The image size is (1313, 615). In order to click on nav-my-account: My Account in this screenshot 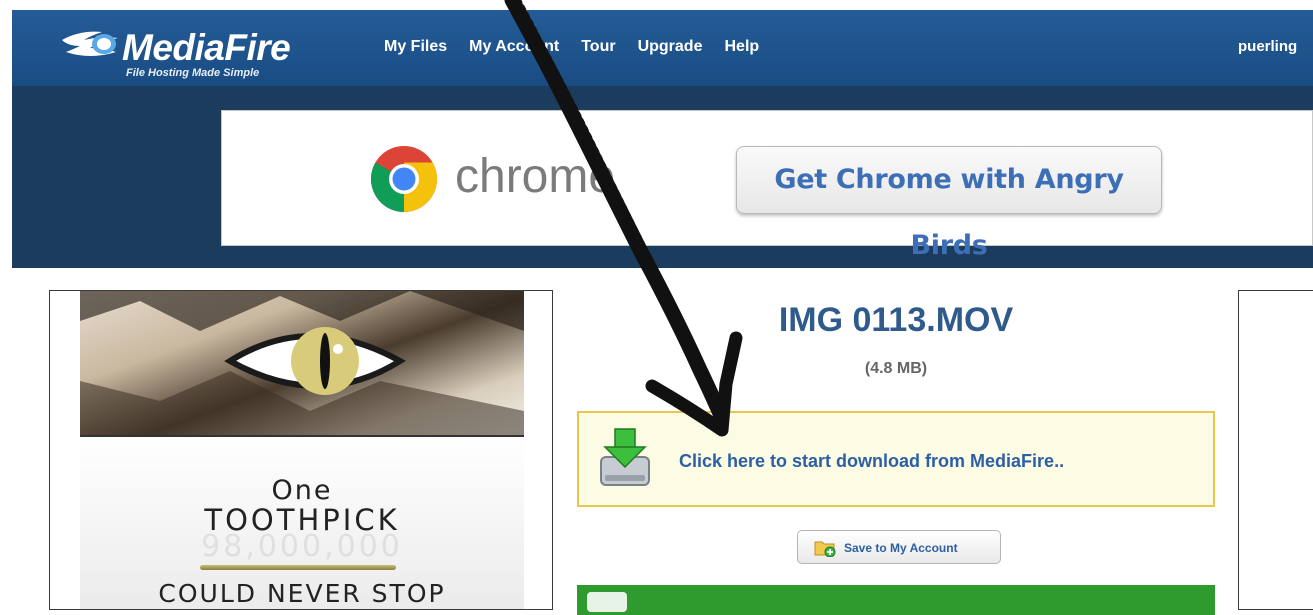, I will do `click(514, 47)`.